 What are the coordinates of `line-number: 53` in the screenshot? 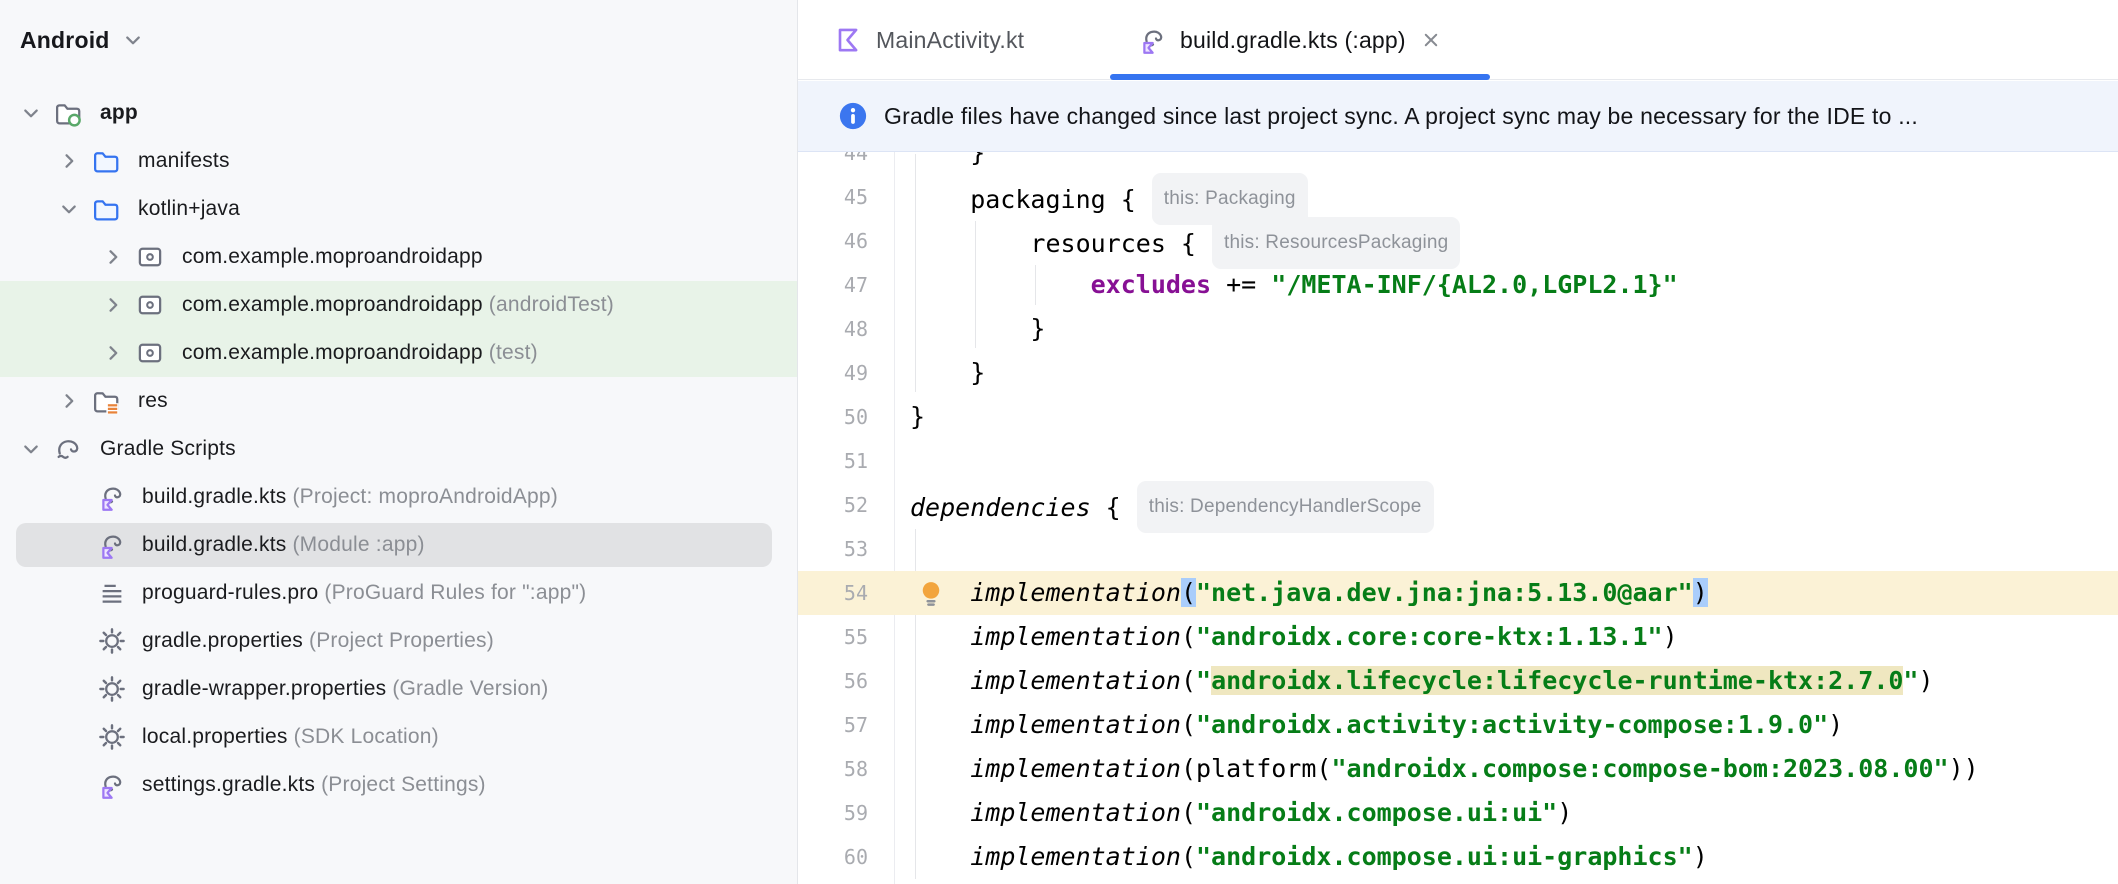 It's located at (855, 549).